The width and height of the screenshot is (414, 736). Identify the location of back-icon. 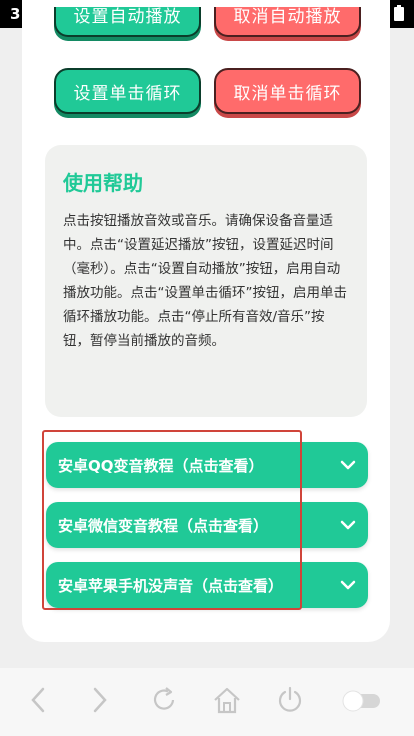
(38, 700).